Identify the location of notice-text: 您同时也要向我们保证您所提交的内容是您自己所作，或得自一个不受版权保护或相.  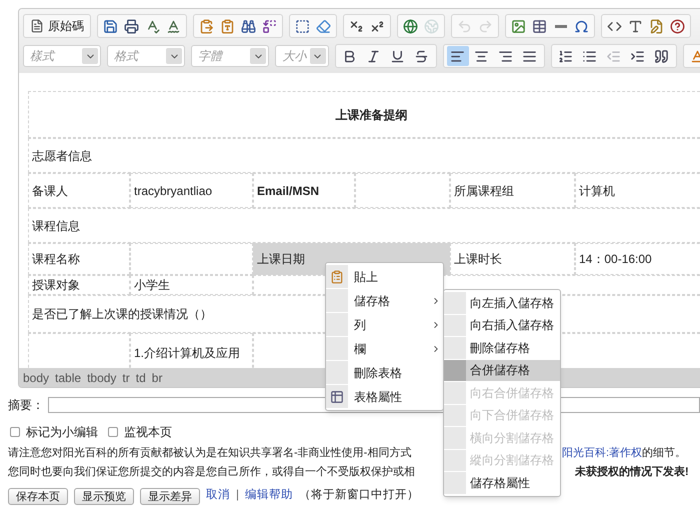
(211, 472).